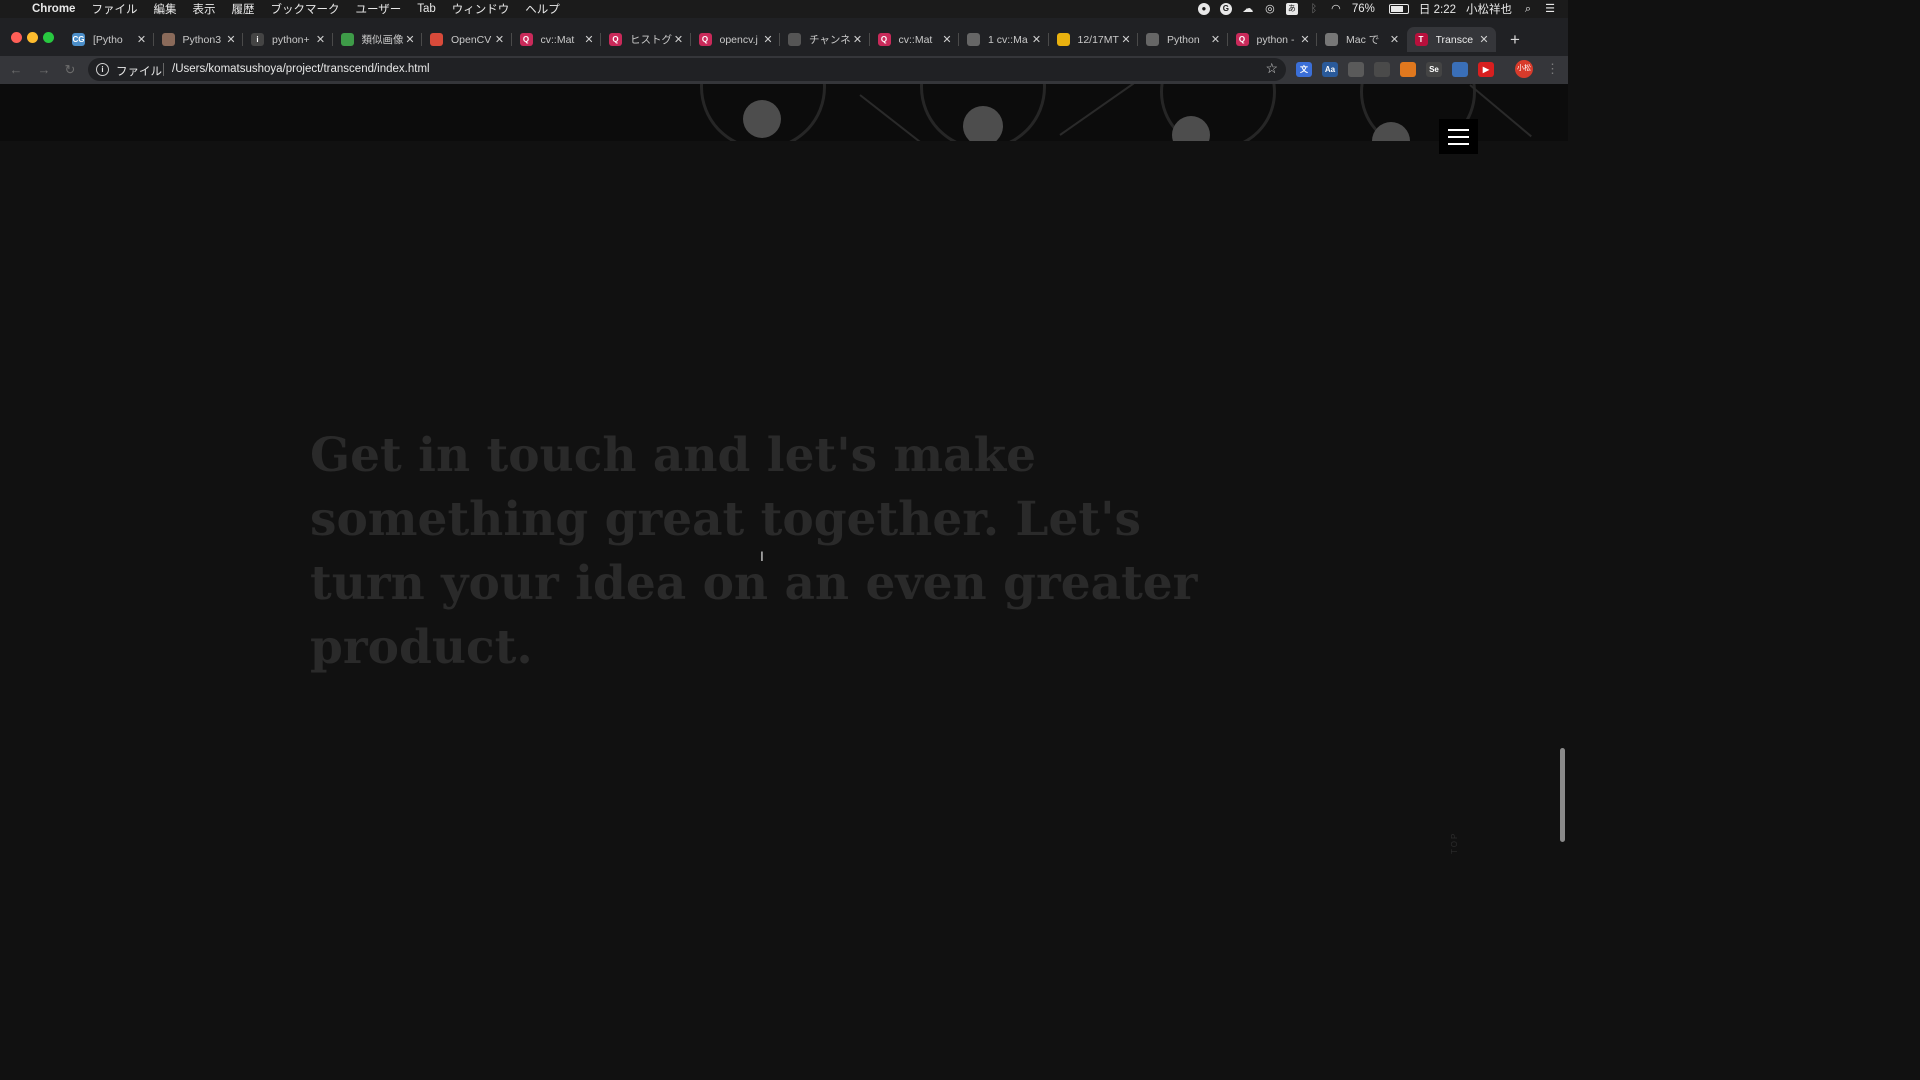 The width and height of the screenshot is (1920, 1080). Describe the element at coordinates (102, 69) in the screenshot. I see `site-info-icon: i` at that location.